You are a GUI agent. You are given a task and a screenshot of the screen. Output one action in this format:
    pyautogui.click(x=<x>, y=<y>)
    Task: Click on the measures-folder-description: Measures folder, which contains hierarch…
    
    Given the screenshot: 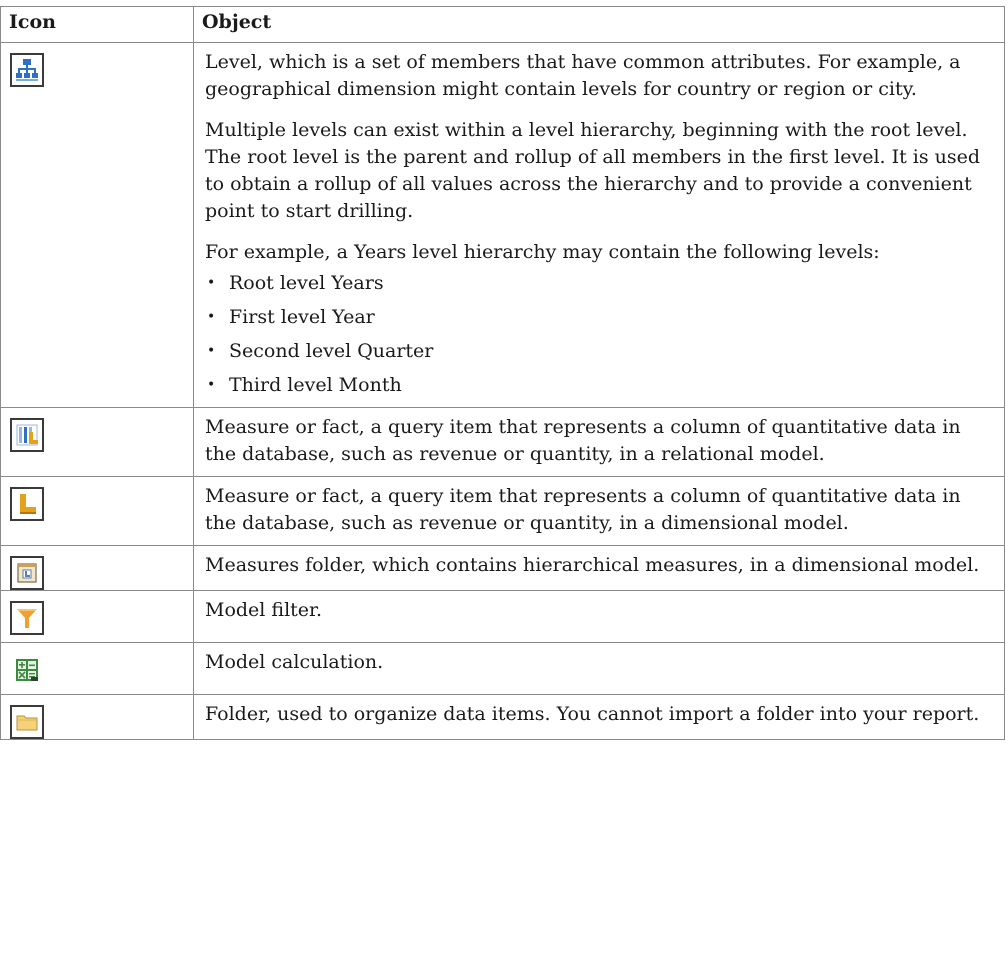 What is the action you would take?
    pyautogui.click(x=592, y=565)
    